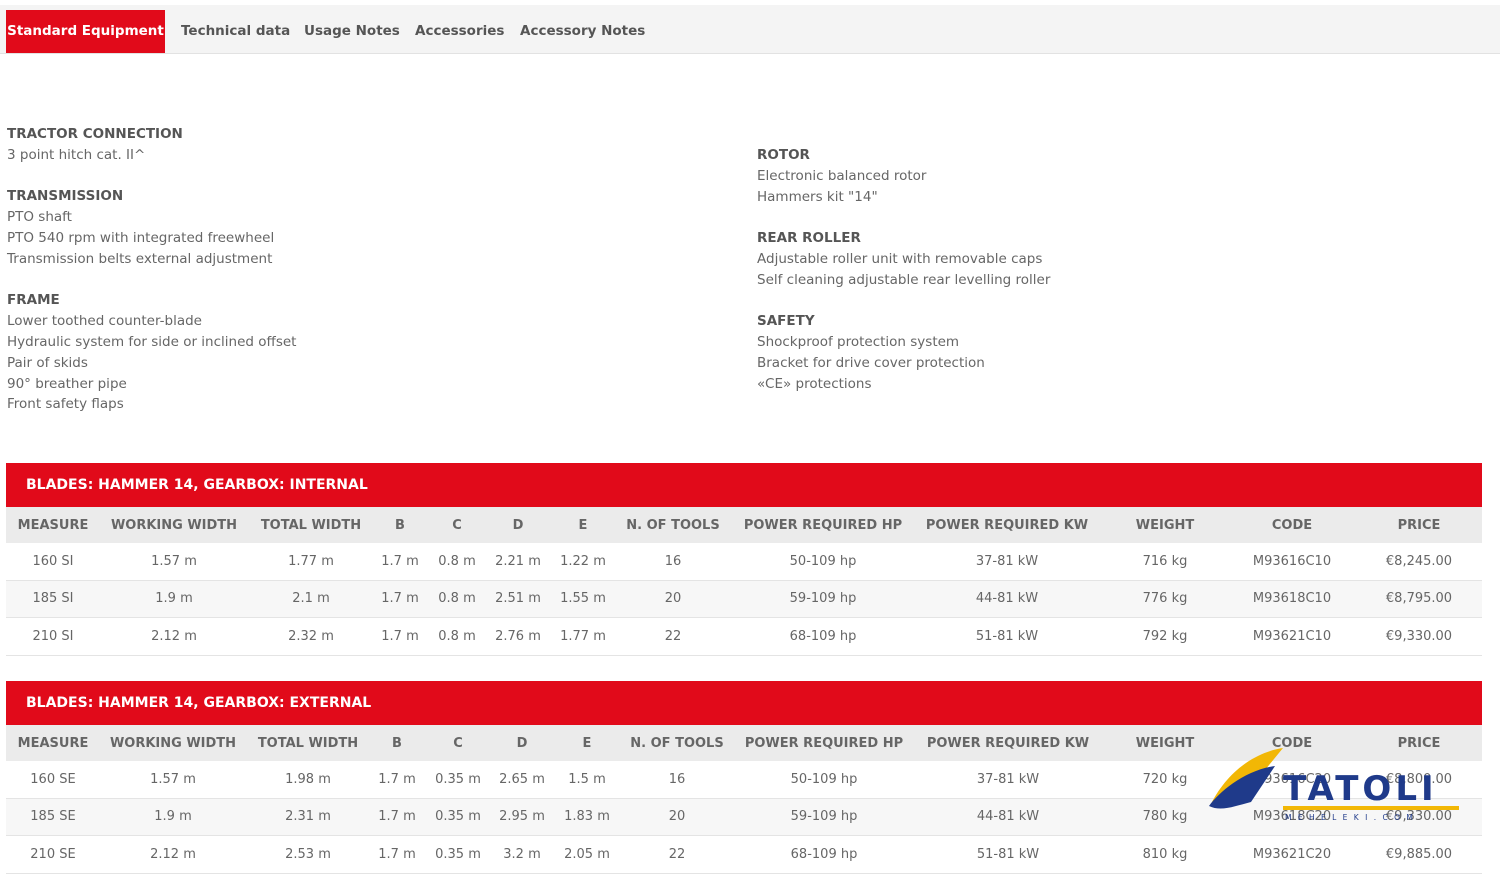  I want to click on spec-item: Bracket for drive cover protection, so click(871, 362).